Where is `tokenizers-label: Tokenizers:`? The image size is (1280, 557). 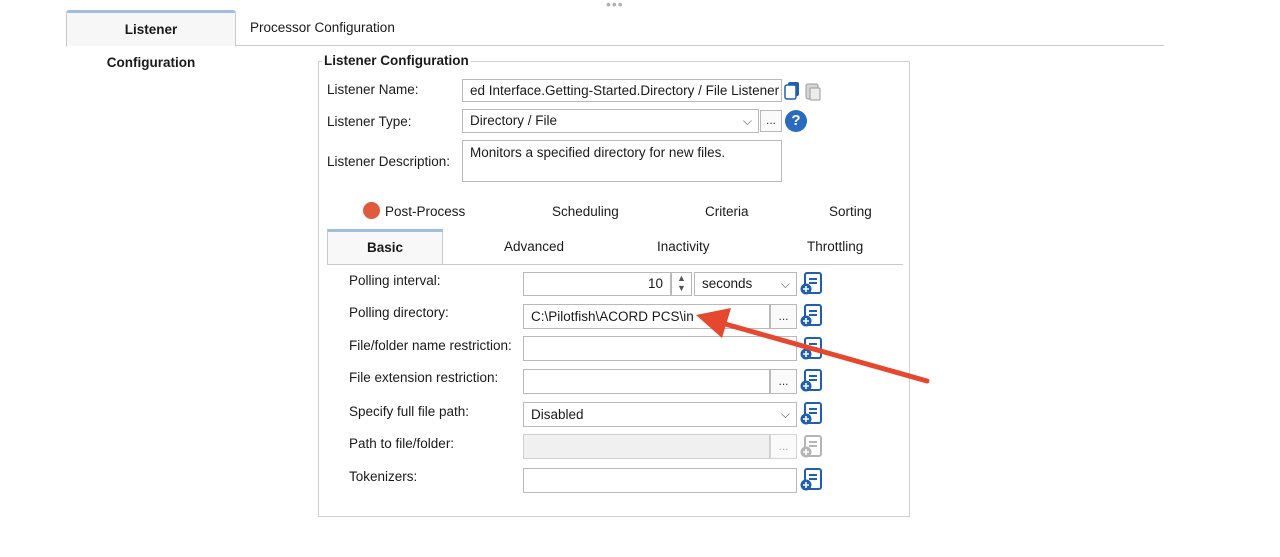 tokenizers-label: Tokenizers: is located at coordinates (383, 476).